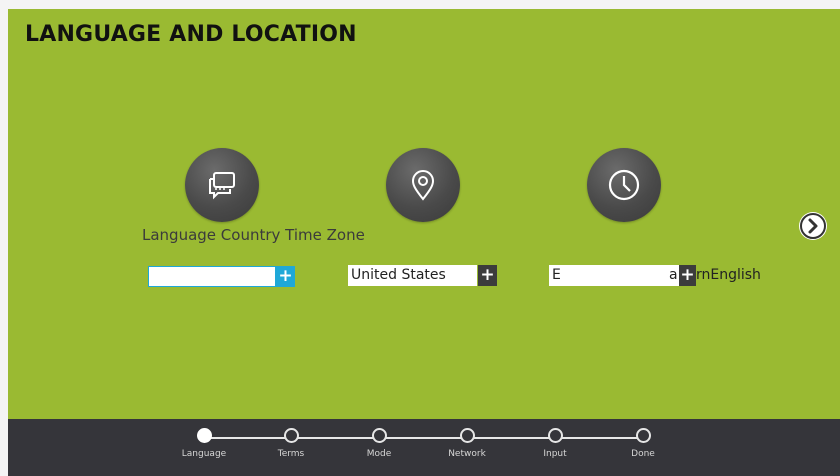 The image size is (840, 476). I want to click on chevron-right-icon, so click(813, 226).